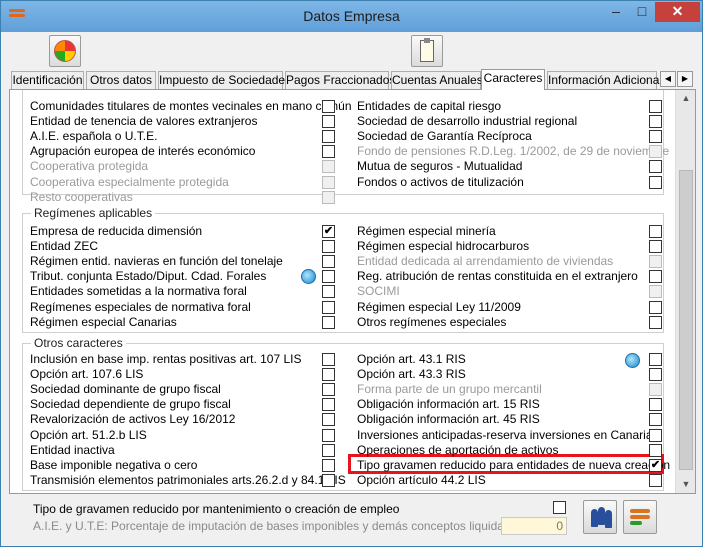  What do you see at coordinates (340, 80) in the screenshot?
I see `tab-pagos-fraccionados: Pagos Fraccionados` at bounding box center [340, 80].